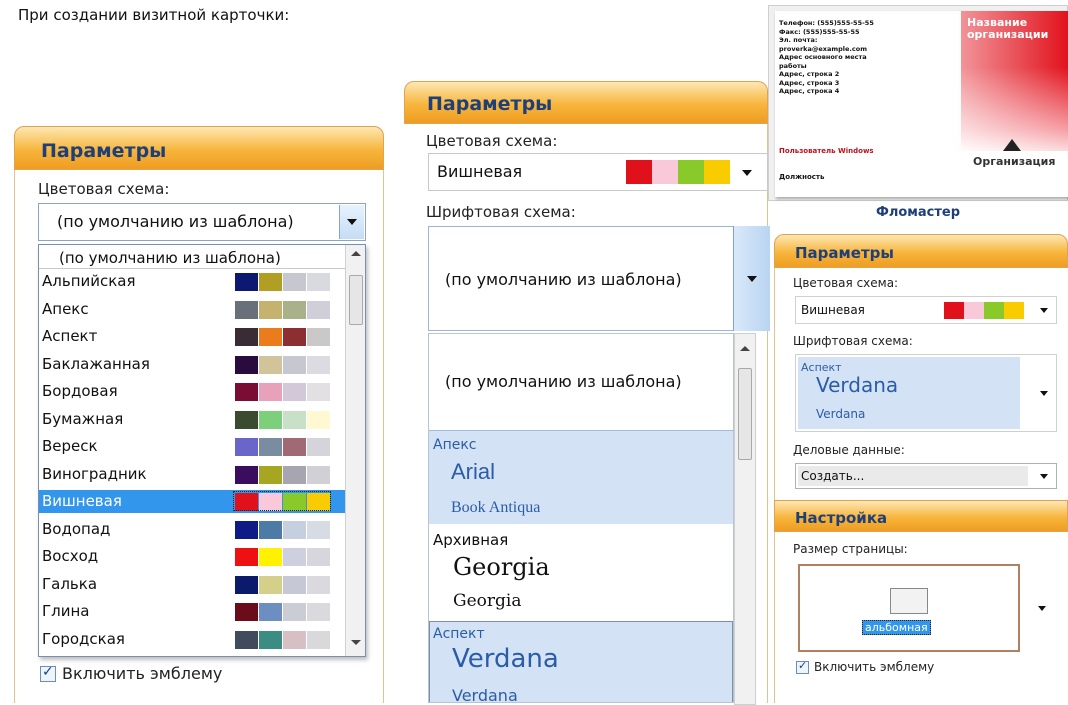 This screenshot has height=705, width=1068. I want to click on font-item-major: Georgia, so click(501, 567).